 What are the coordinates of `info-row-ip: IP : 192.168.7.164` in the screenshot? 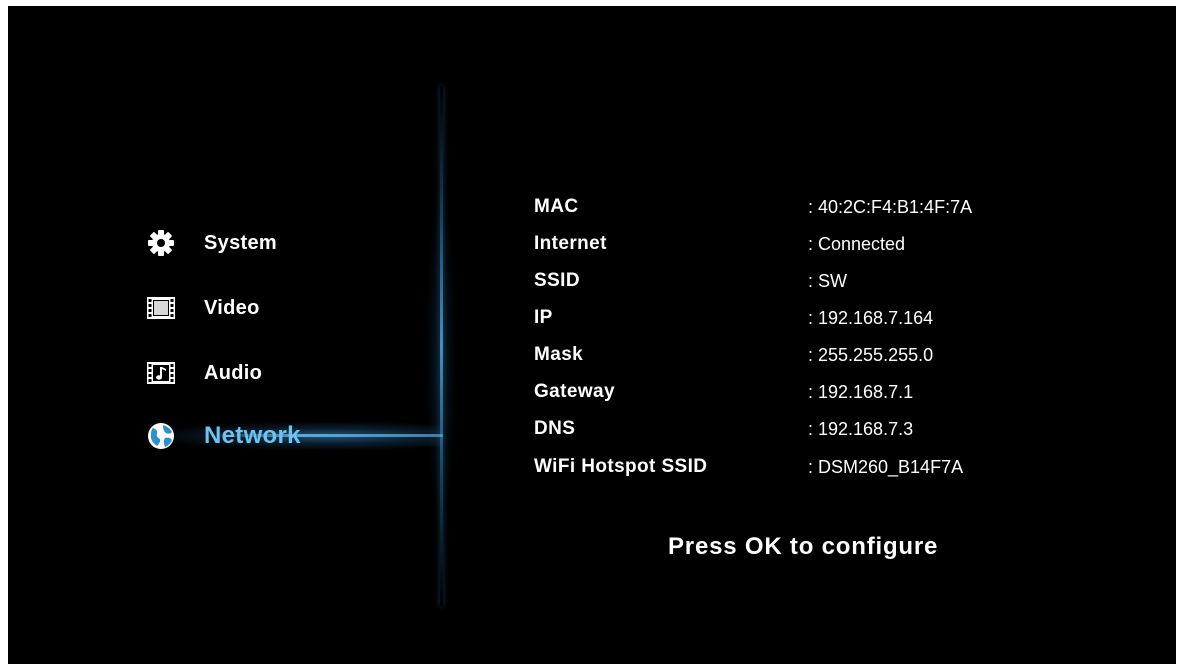 It's located at (794, 318).